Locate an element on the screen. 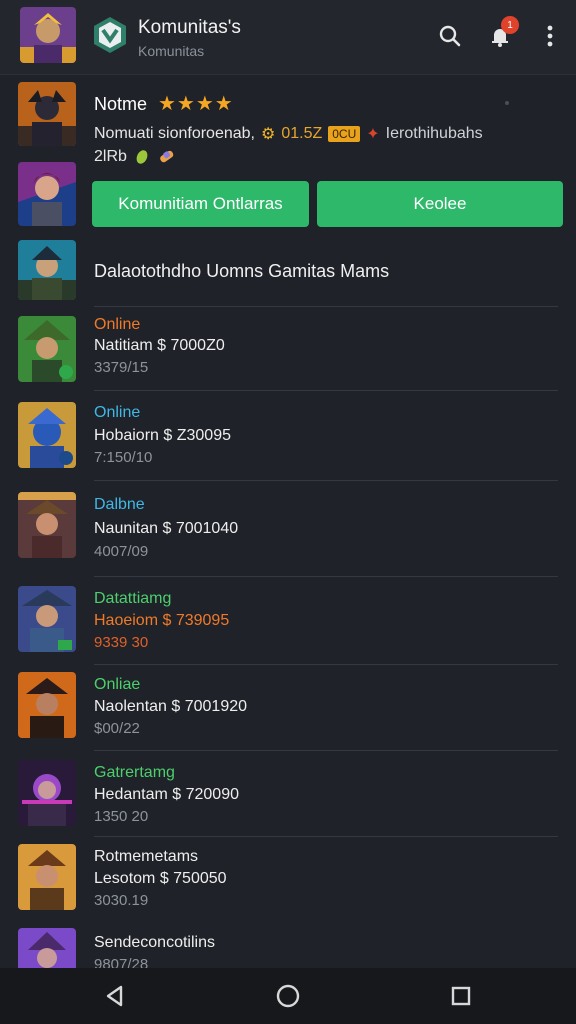  notifications-button: 1 is located at coordinates (501, 34).